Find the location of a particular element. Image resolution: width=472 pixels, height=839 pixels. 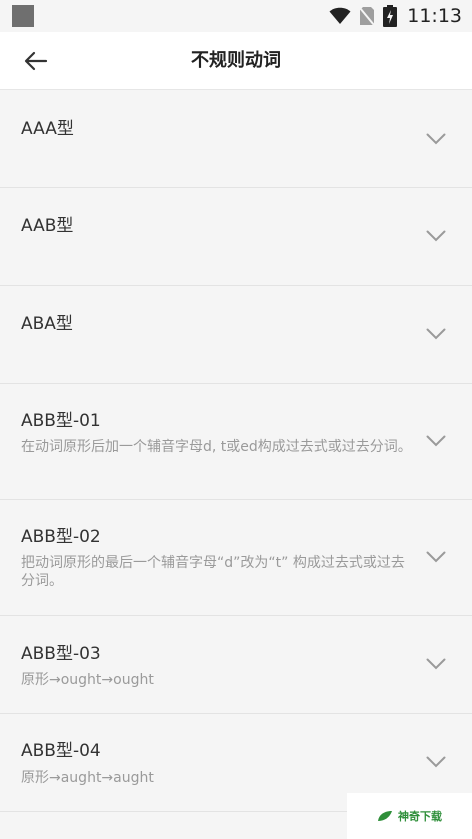

list-item-title: ABB型-04 is located at coordinates (61, 751).